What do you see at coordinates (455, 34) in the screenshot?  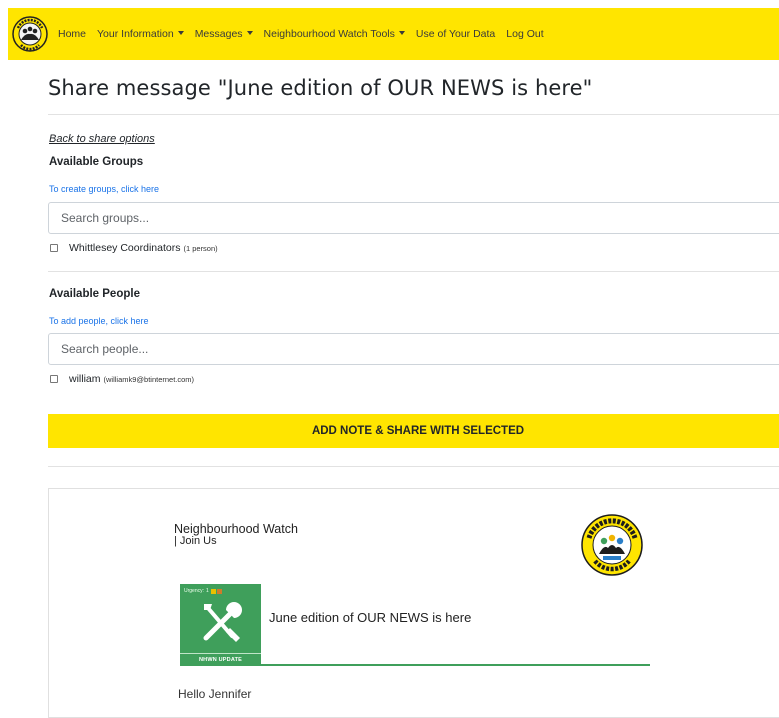 I see `nav-use-of-data: Use of Your Data` at bounding box center [455, 34].